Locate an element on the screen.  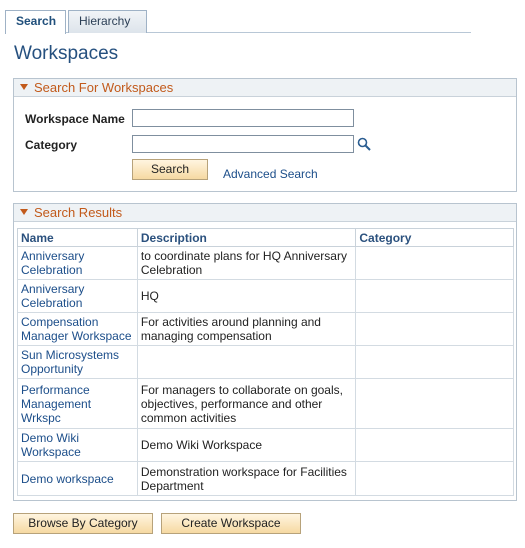
column-header-category: Category is located at coordinates (434, 237).